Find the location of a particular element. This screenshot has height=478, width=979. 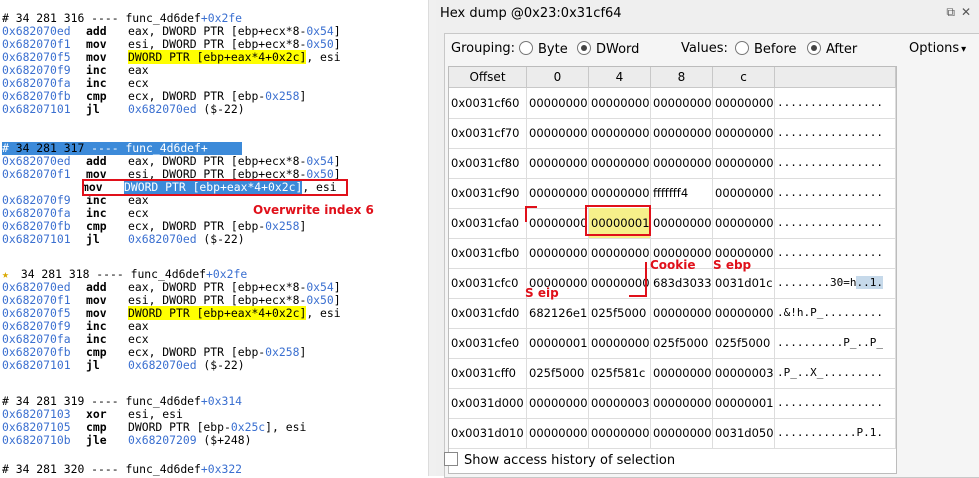

hex-side-area is located at coordinates (939, 269).